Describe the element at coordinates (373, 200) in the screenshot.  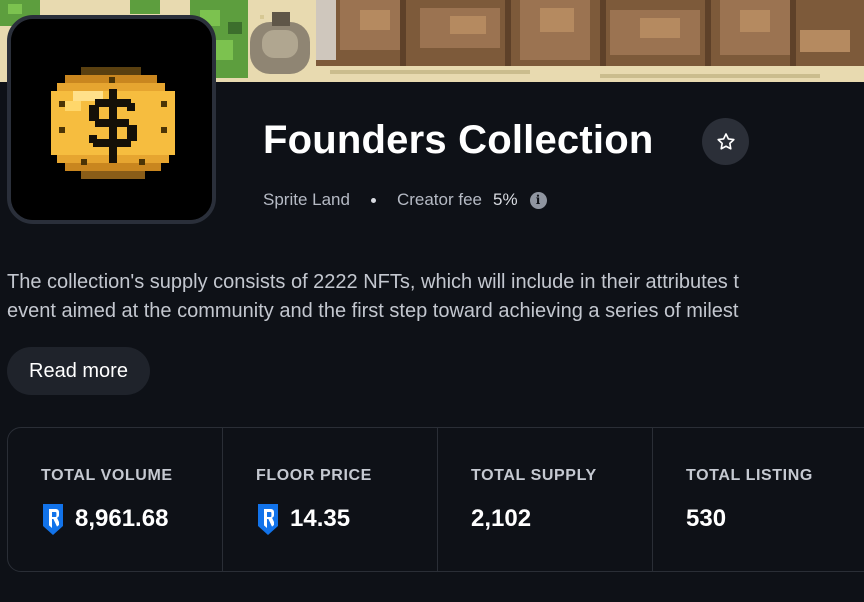
I see `separator-dot` at that location.